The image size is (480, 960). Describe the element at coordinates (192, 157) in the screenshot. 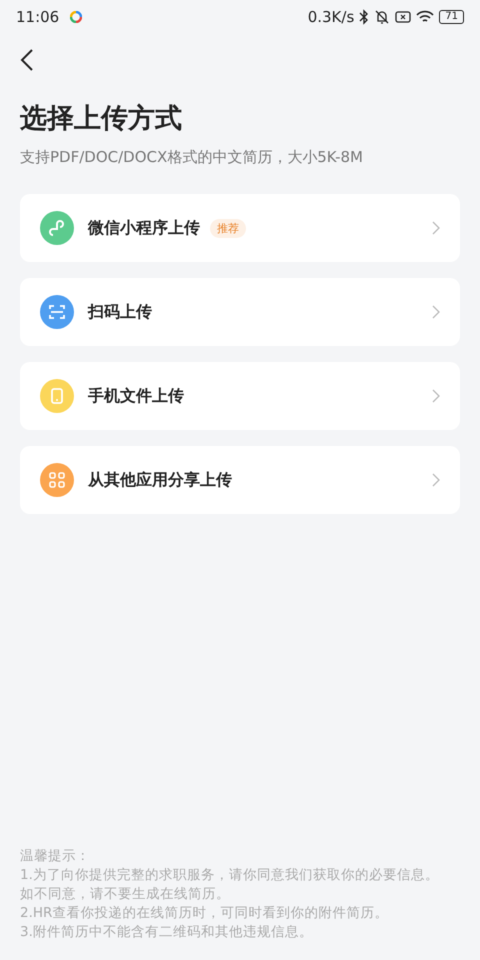

I see `page-subtitle: 支持PDF/DOC/DOCX格式的中文简历，大小5K-8M` at that location.